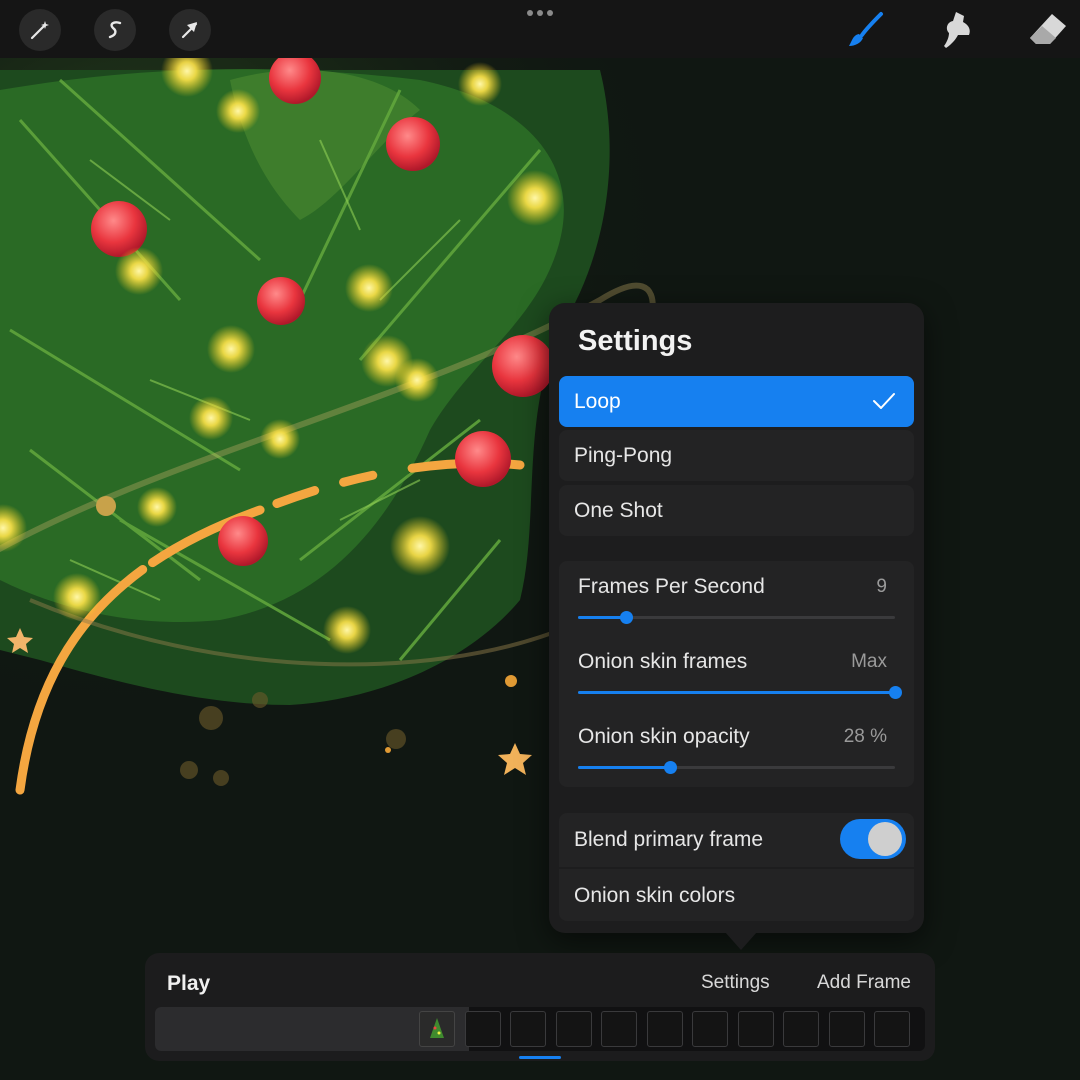  What do you see at coordinates (736, 510) in the screenshot?
I see `mode-one-shot-option: One Shot` at bounding box center [736, 510].